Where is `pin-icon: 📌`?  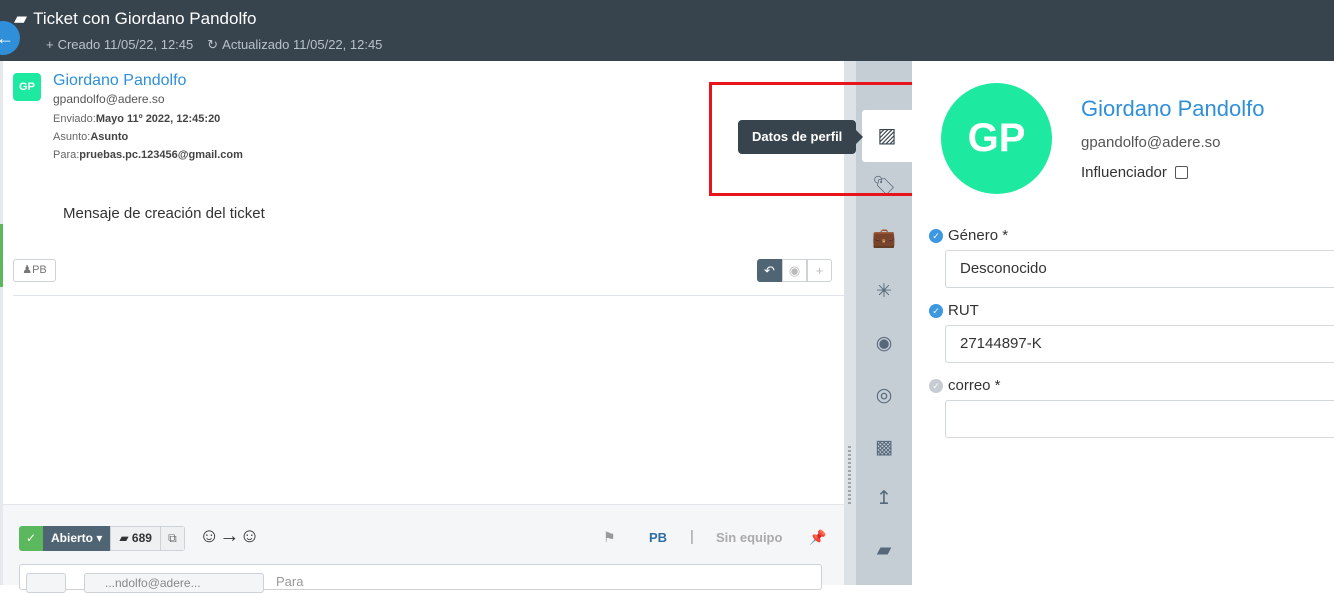
pin-icon: 📌 is located at coordinates (817, 537).